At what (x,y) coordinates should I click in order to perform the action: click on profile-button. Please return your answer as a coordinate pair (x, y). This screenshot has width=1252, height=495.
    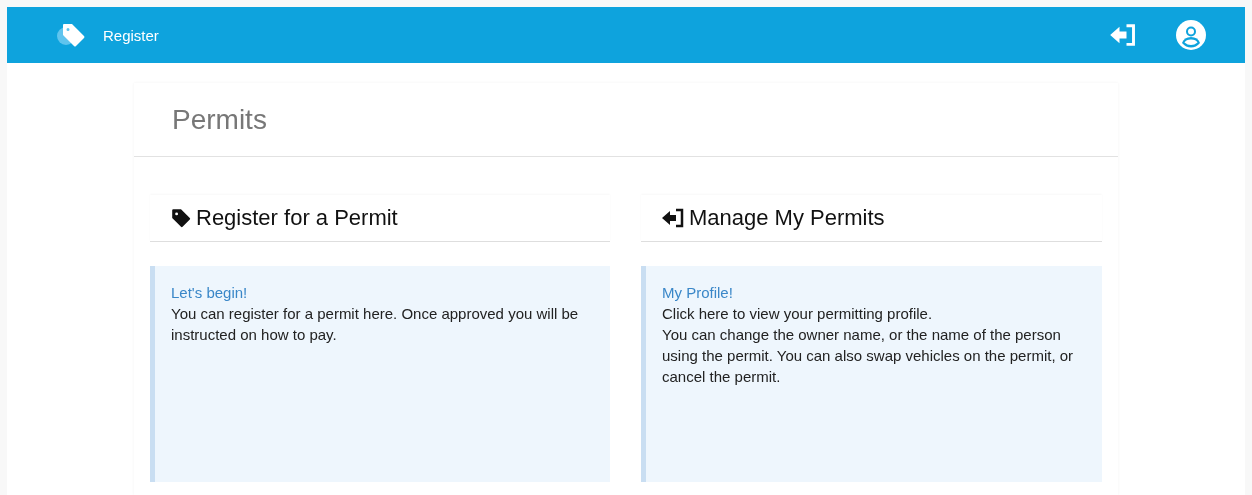
    Looking at the image, I should click on (1191, 35).